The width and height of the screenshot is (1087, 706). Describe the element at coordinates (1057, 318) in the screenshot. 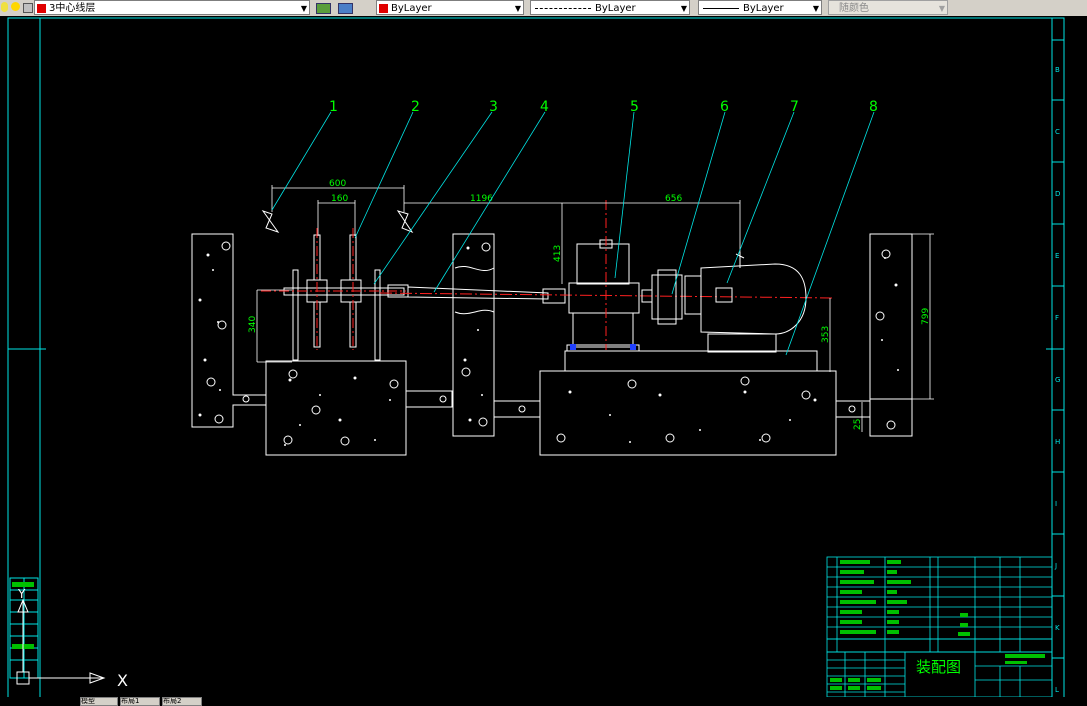

I see `zone-letter: F` at that location.